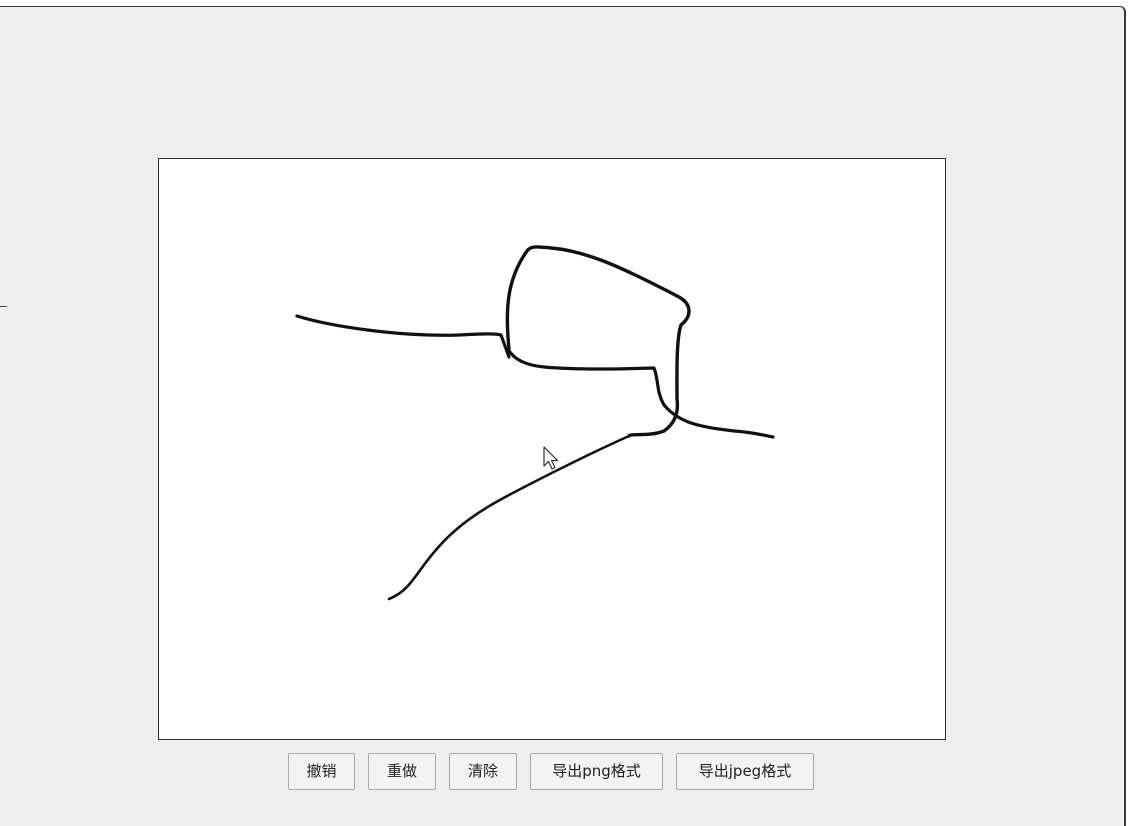  What do you see at coordinates (3, 306) in the screenshot?
I see `window-edge-tick` at bounding box center [3, 306].